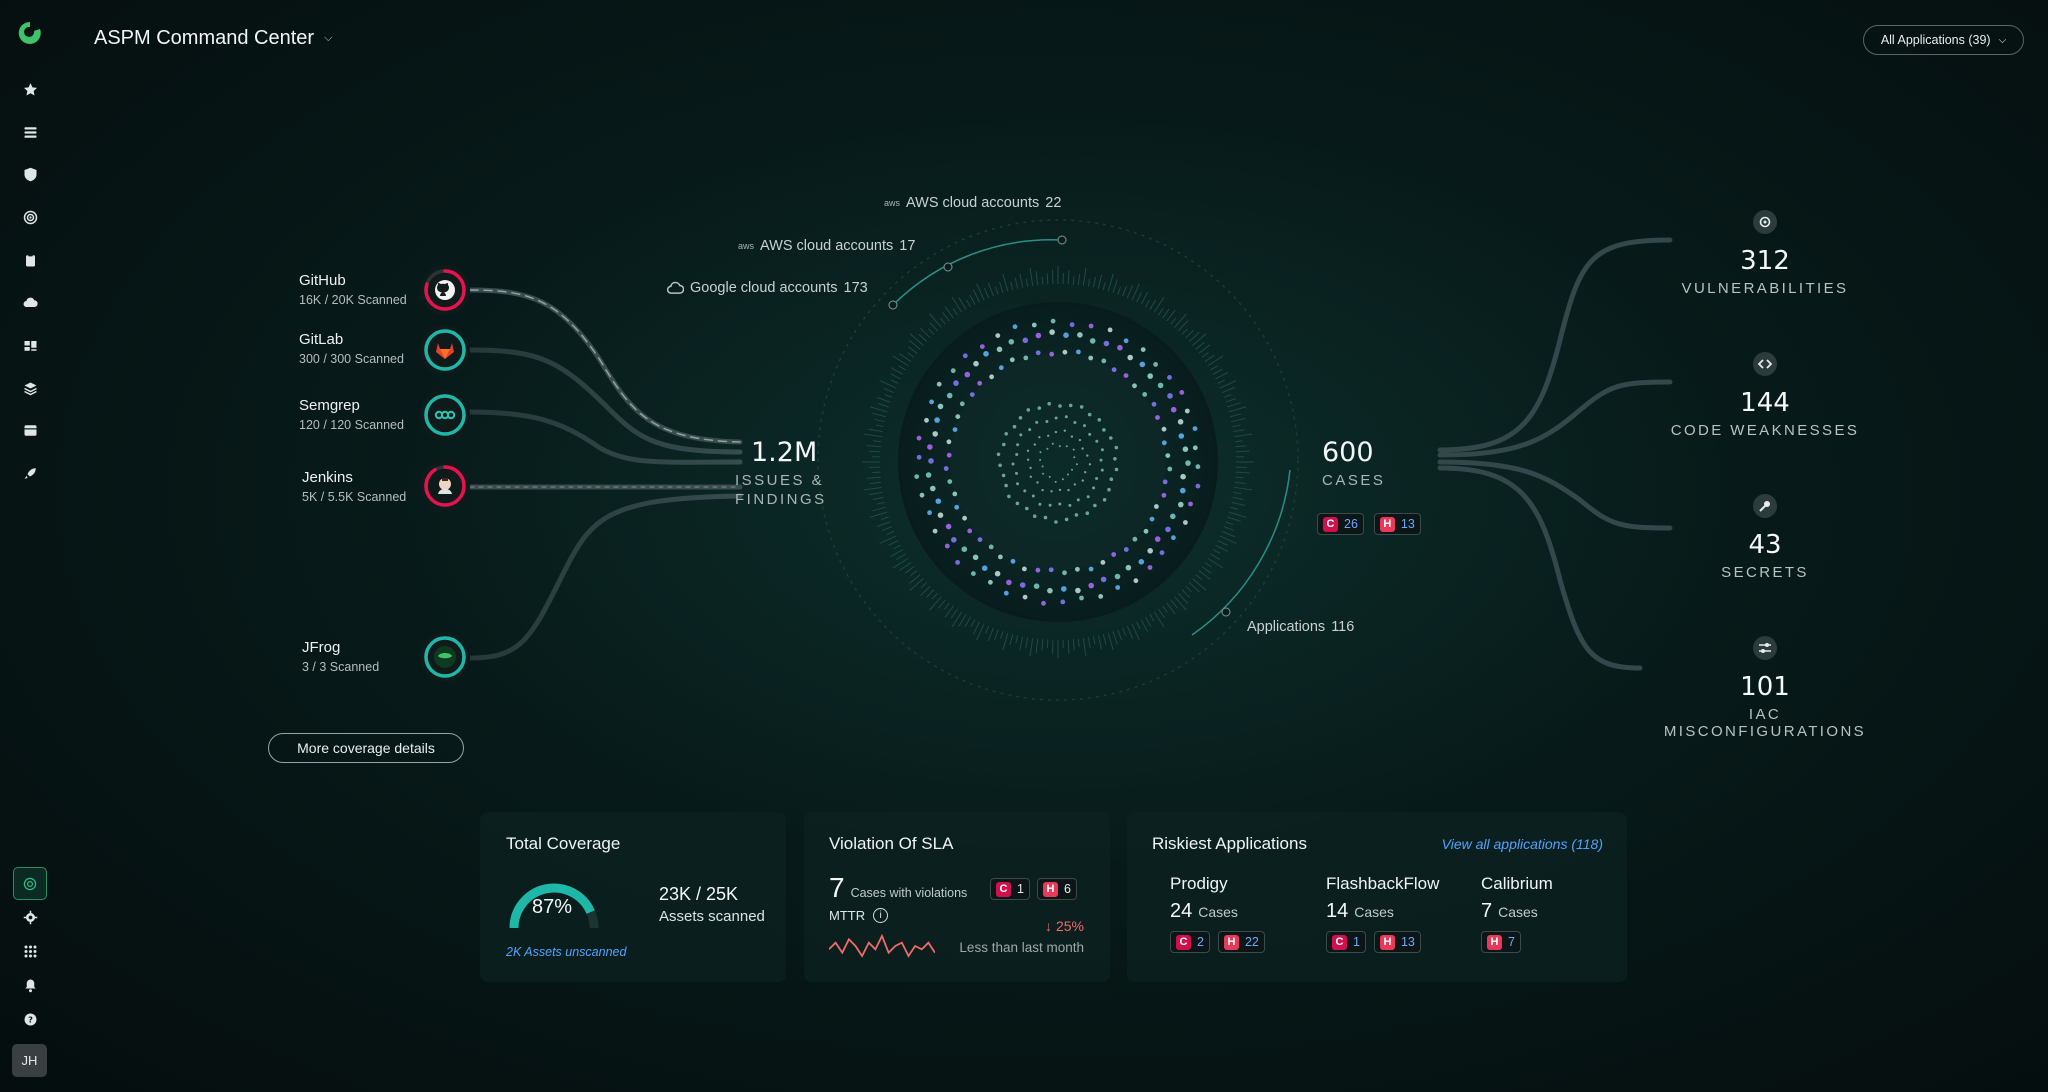 This screenshot has width=2048, height=1092. Describe the element at coordinates (30, 985) in the screenshot. I see `bell-icon` at that location.